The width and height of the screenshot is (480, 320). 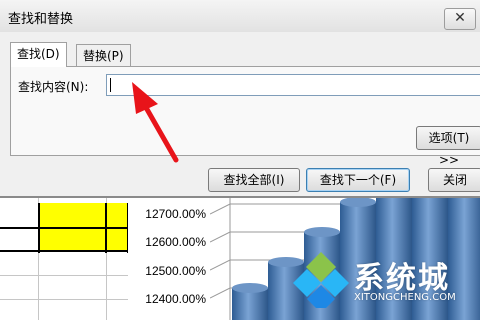 What do you see at coordinates (103, 55) in the screenshot?
I see `tab-replace: 替换(P)` at bounding box center [103, 55].